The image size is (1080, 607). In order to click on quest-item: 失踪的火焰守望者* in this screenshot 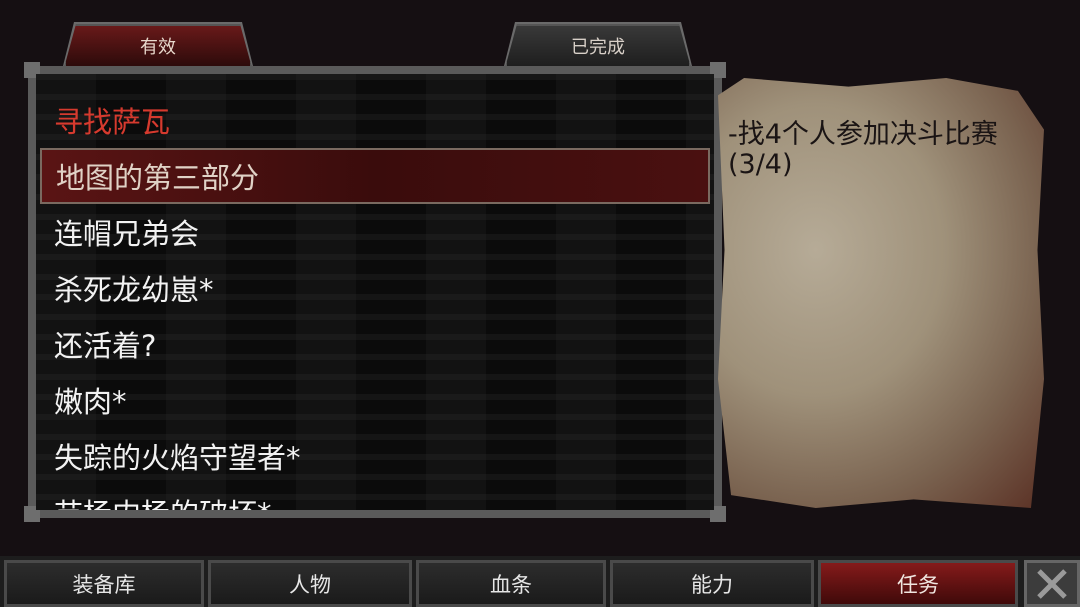, I will do `click(375, 456)`.